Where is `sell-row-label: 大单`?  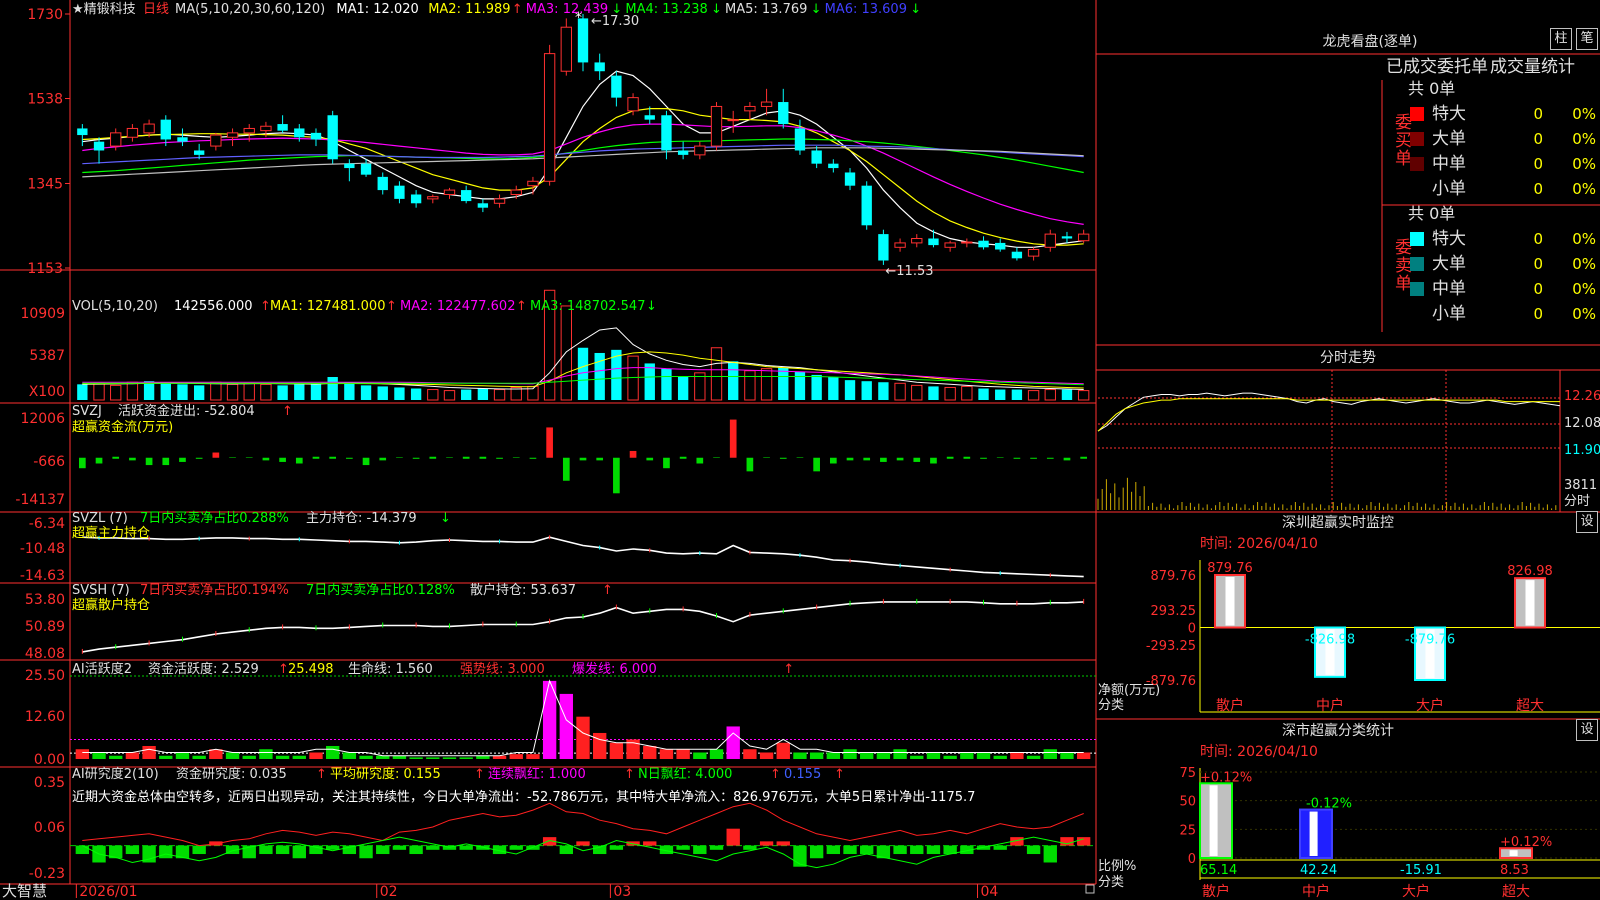 sell-row-label: 大单 is located at coordinates (1449, 264).